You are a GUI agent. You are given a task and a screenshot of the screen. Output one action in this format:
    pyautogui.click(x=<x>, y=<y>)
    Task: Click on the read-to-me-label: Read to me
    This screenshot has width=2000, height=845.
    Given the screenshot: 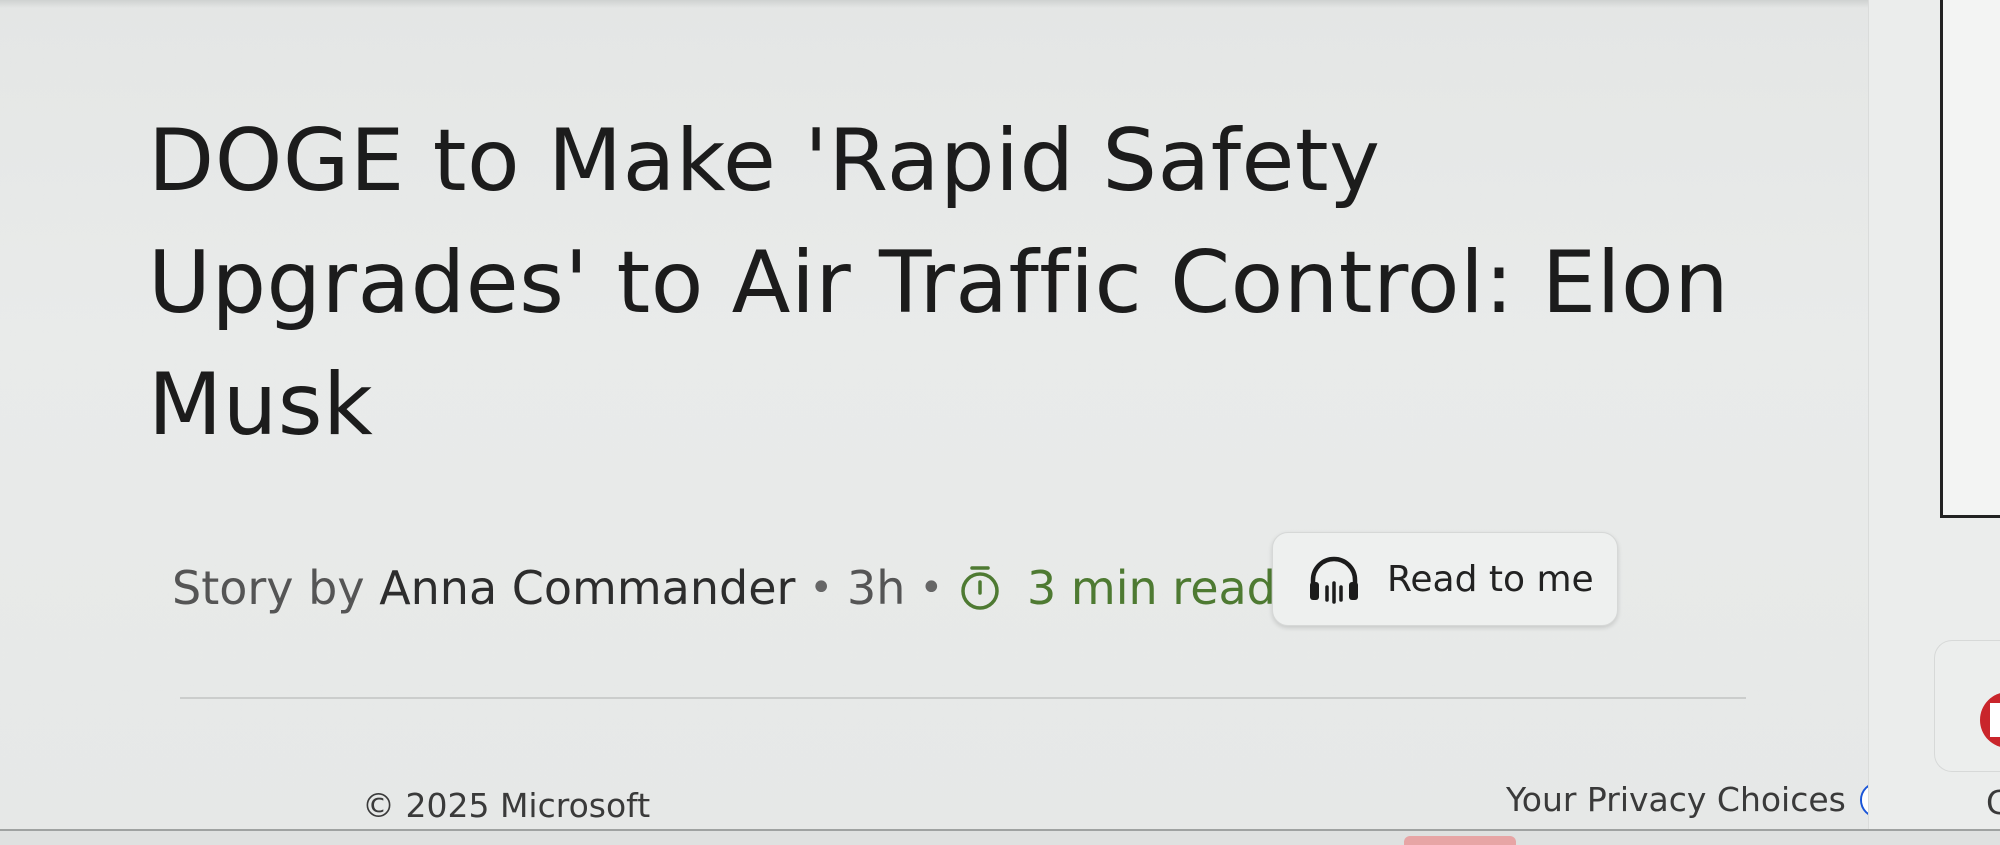 What is the action you would take?
    pyautogui.click(x=1490, y=579)
    